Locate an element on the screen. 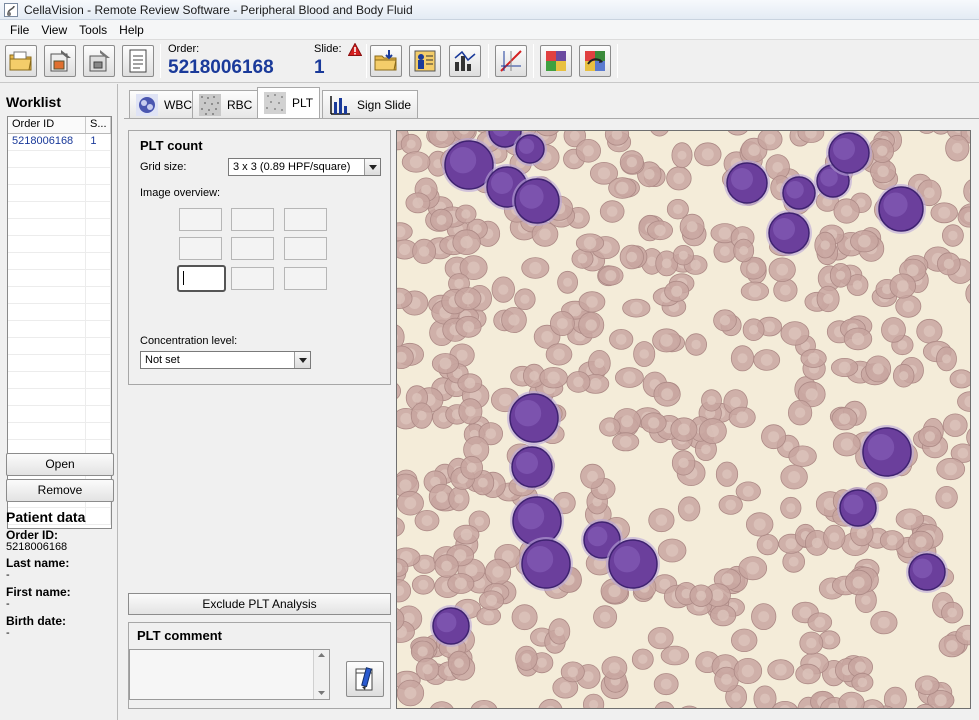 The width and height of the screenshot is (979, 720). grid-size-value: 3 x 3 (0.89 HPF/square) is located at coordinates (292, 167).